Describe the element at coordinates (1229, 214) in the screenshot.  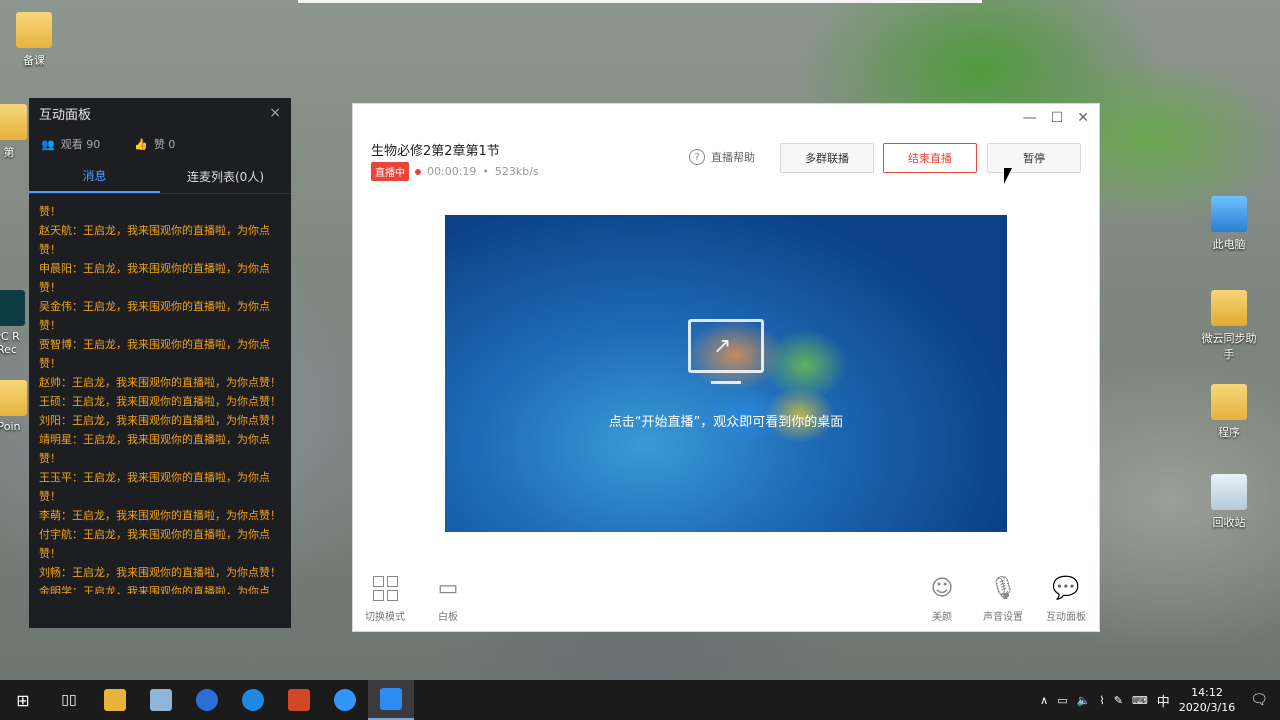
I see `computer-icon` at that location.